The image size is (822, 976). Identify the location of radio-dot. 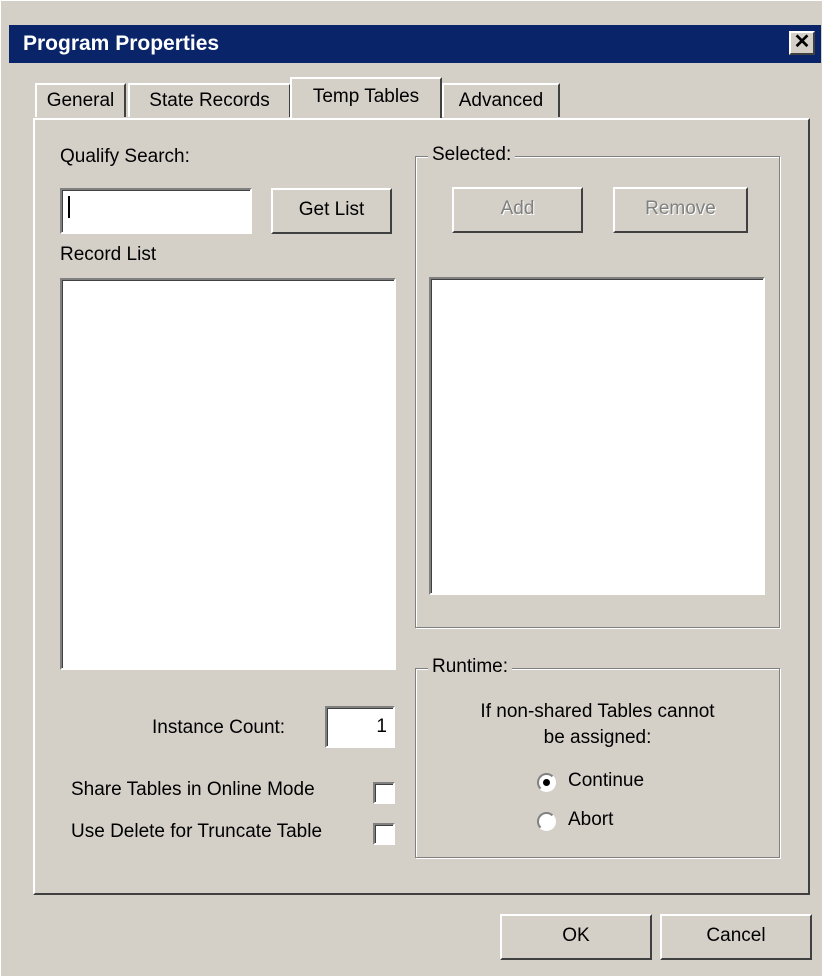
(546, 782).